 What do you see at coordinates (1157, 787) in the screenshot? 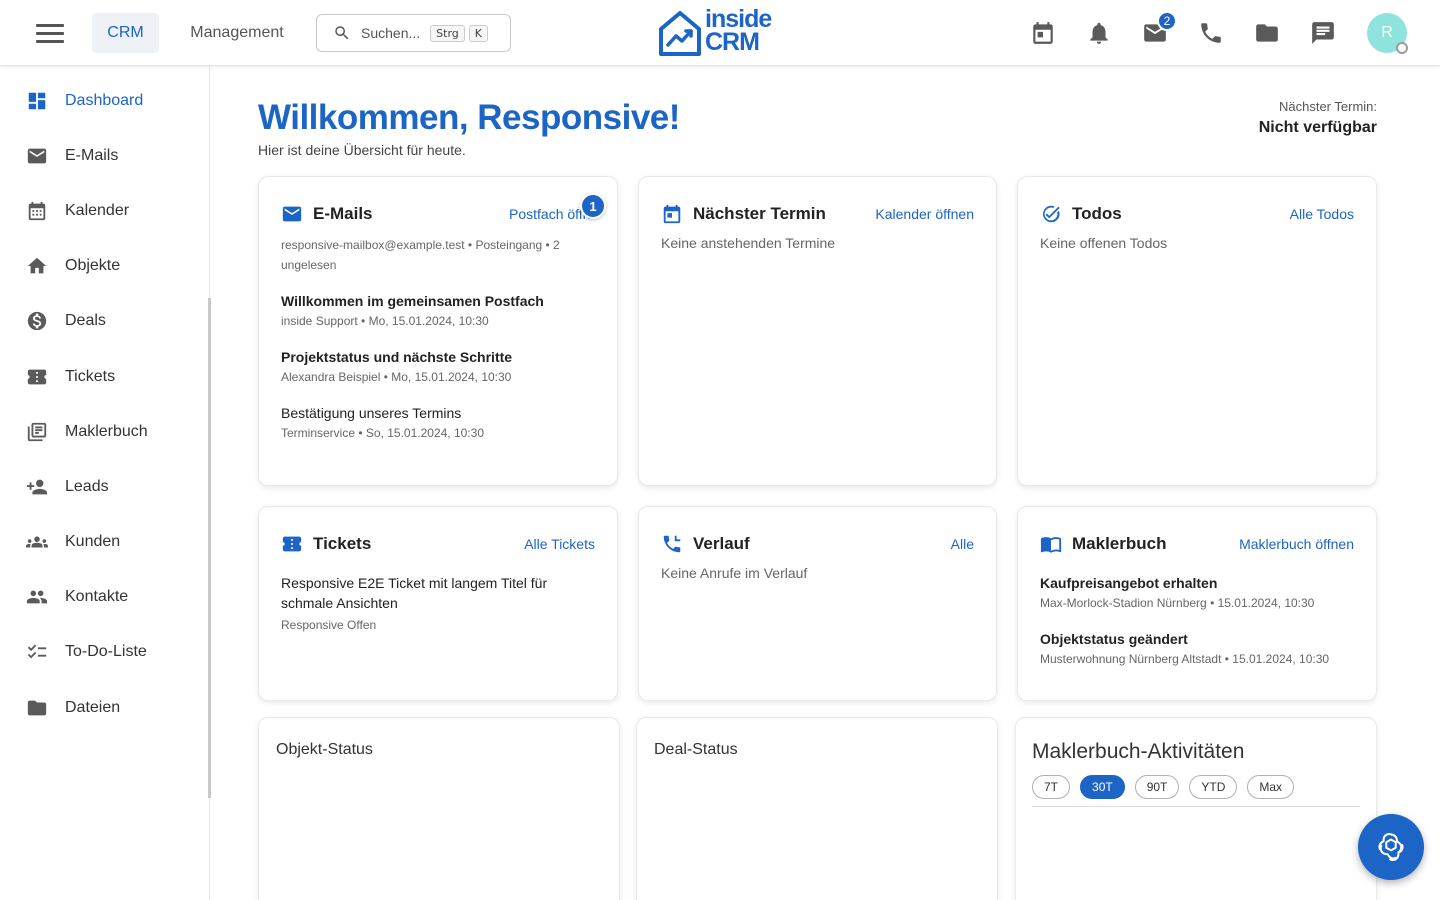
I see `range-chip-90t: 90T` at bounding box center [1157, 787].